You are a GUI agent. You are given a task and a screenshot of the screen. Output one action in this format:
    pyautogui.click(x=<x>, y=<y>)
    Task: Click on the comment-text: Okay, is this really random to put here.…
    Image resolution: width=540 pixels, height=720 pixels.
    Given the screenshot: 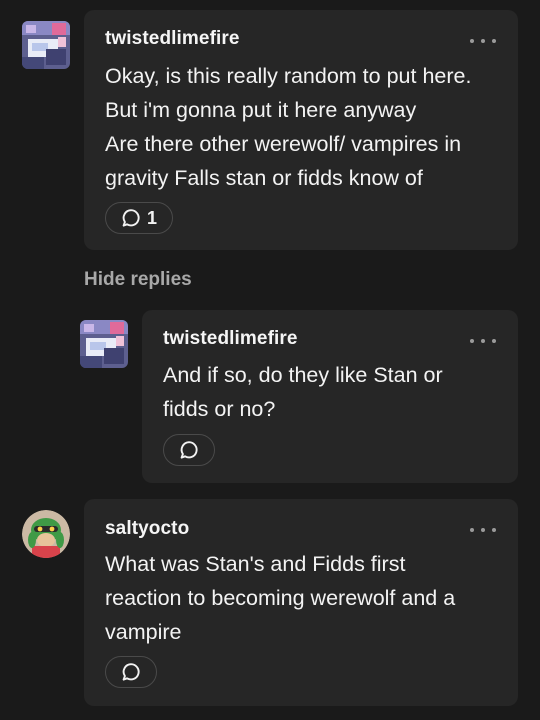 What is the action you would take?
    pyautogui.click(x=288, y=127)
    